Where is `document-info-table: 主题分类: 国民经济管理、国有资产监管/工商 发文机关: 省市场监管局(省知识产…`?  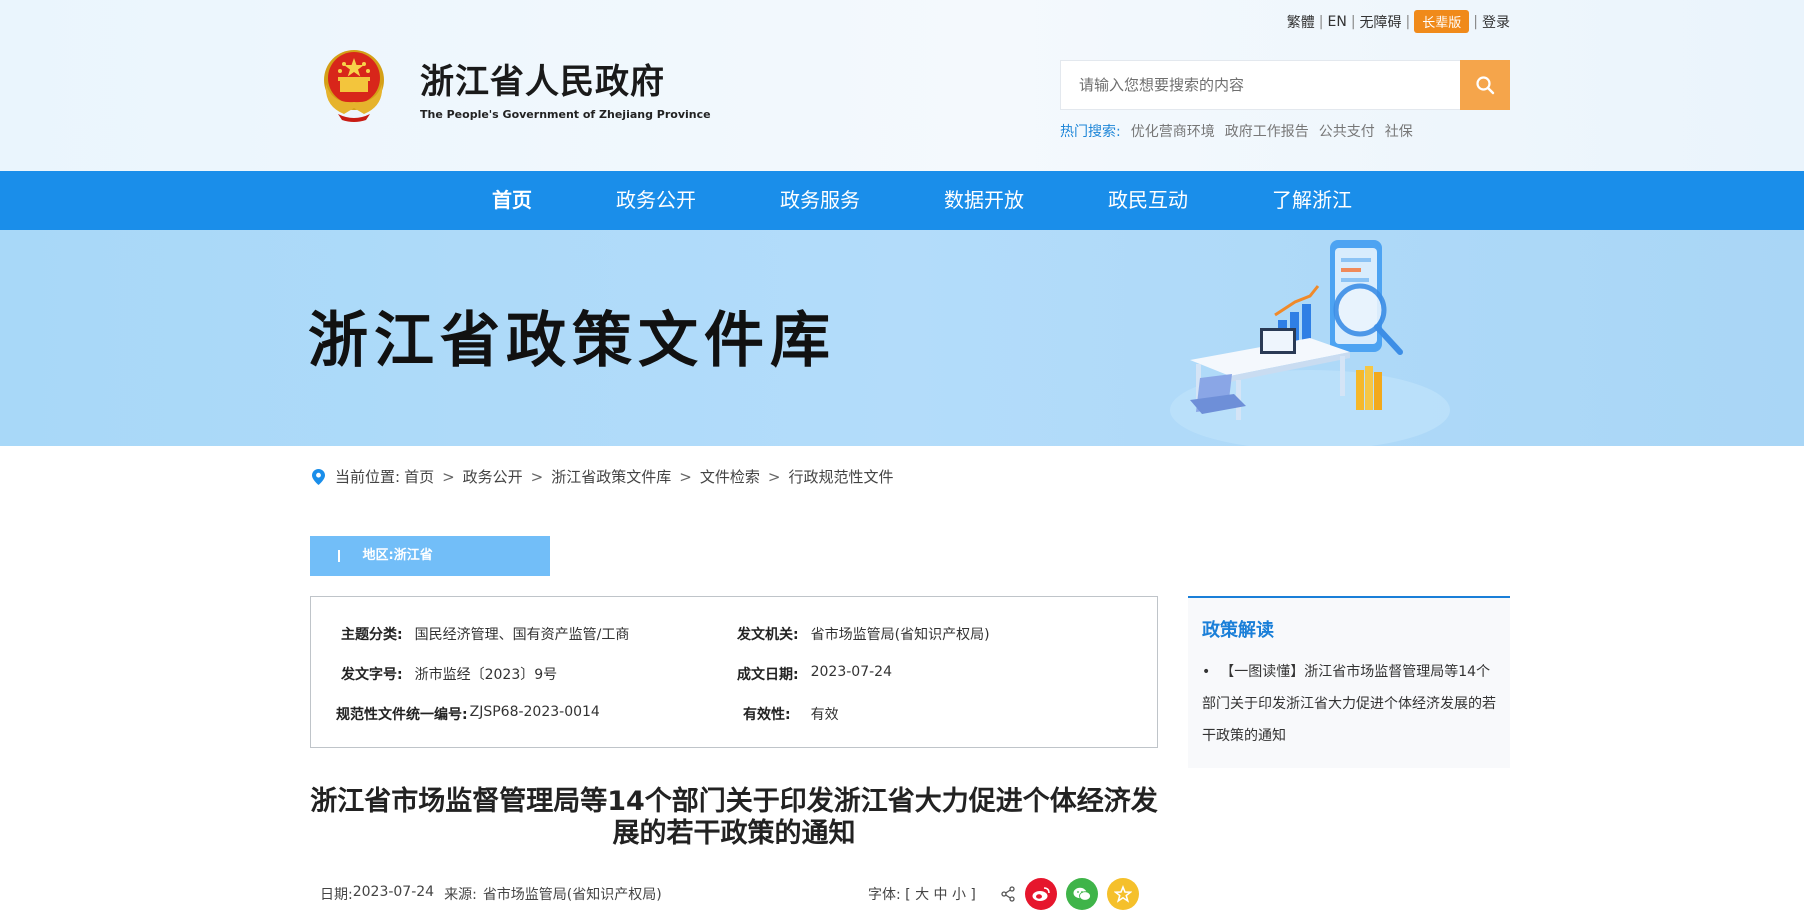 document-info-table: 主题分类: 国民经济管理、国有资产监管/工商 发文机关: 省市场监管局(省知识产… is located at coordinates (734, 672).